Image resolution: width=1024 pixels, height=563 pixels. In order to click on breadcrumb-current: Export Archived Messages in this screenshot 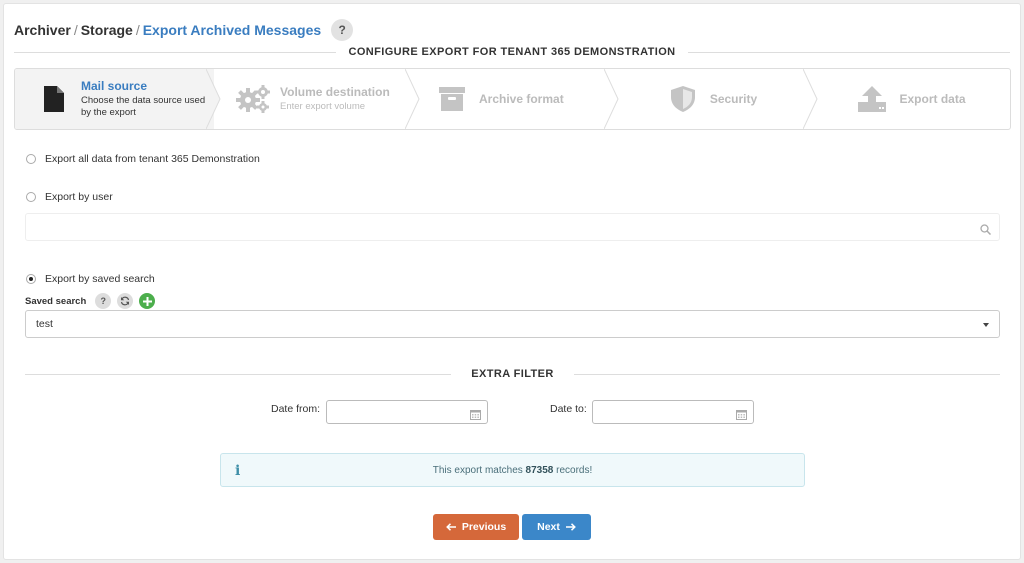, I will do `click(232, 30)`.